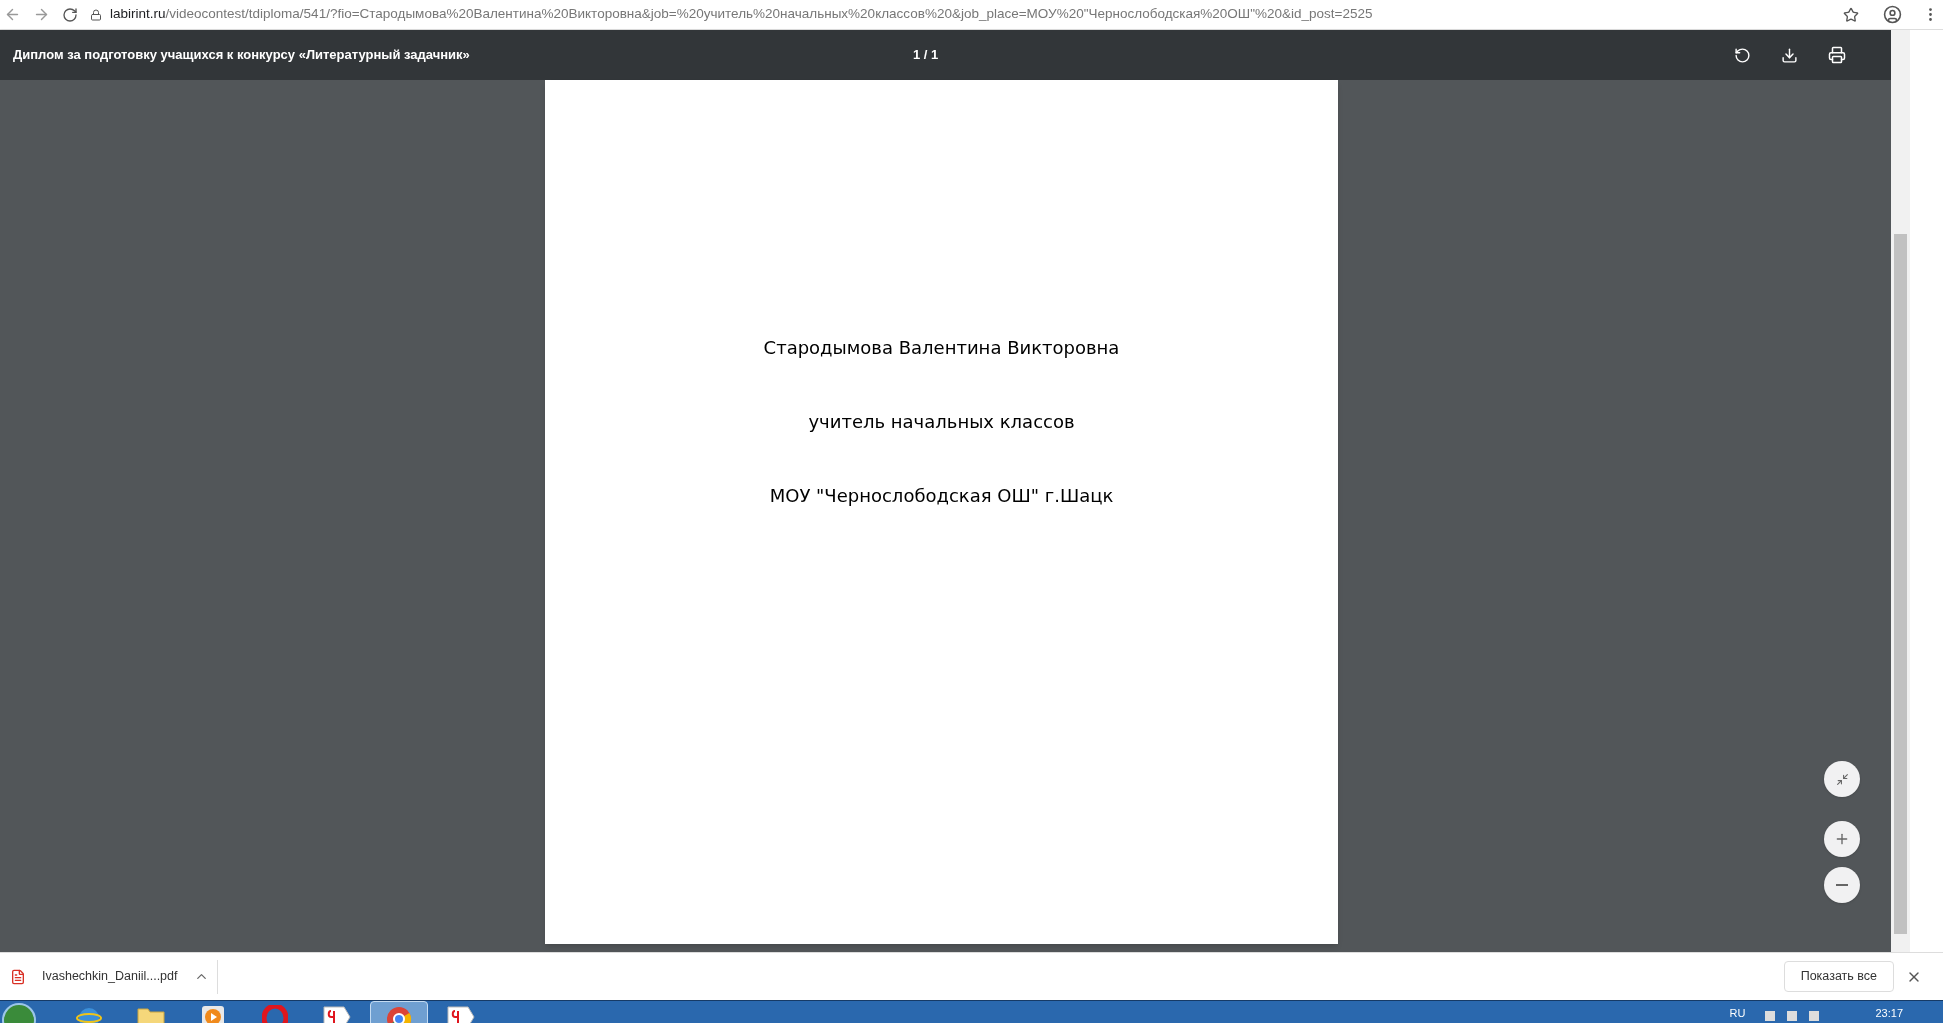  I want to click on clock-text: 23:17, so click(1889, 1013).